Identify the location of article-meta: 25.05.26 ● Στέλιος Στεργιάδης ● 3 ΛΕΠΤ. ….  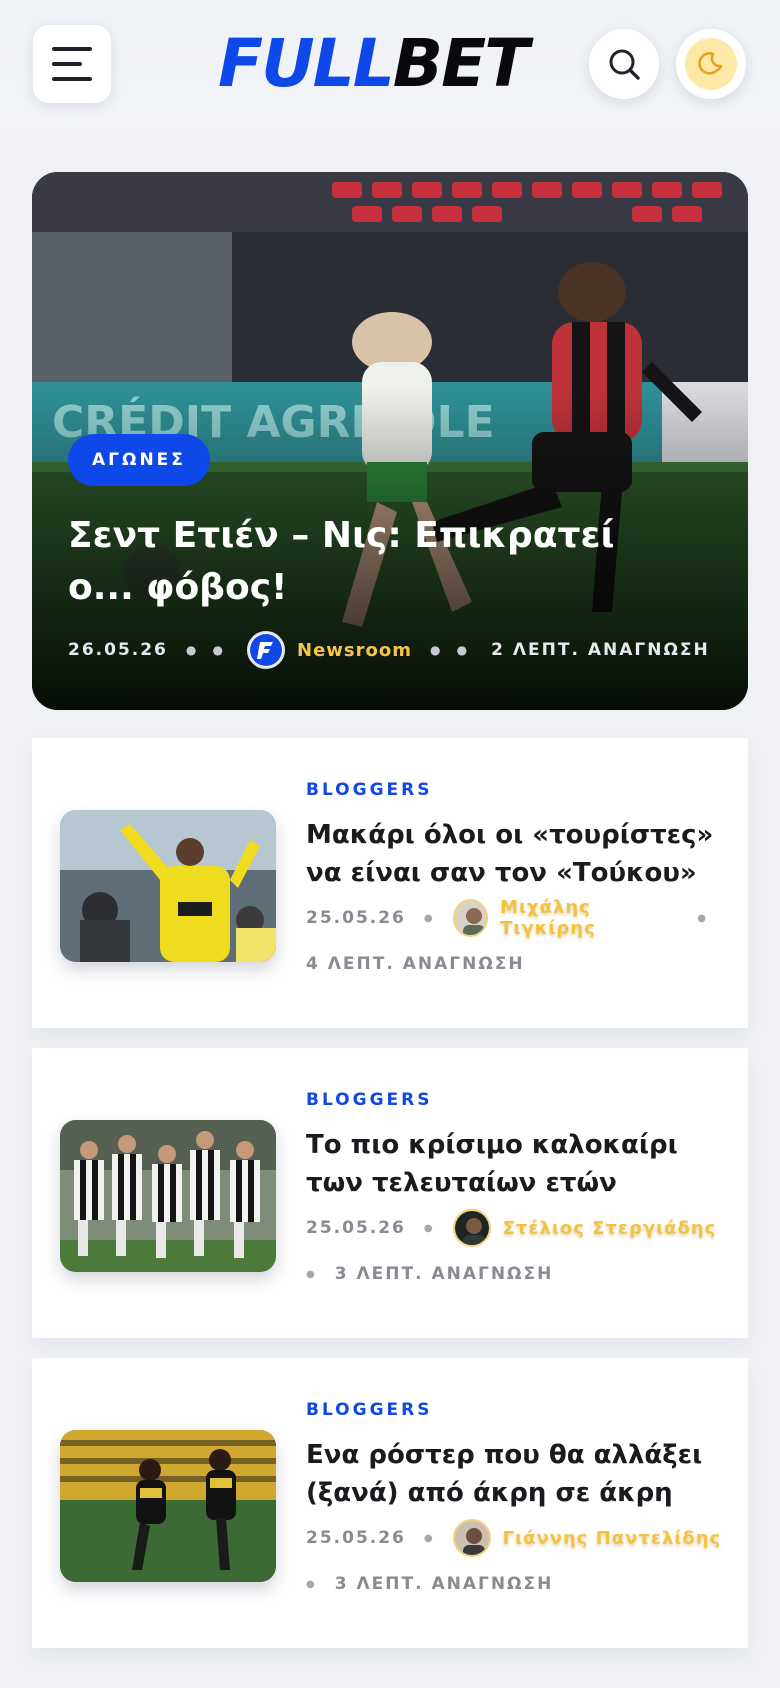
(516, 1245).